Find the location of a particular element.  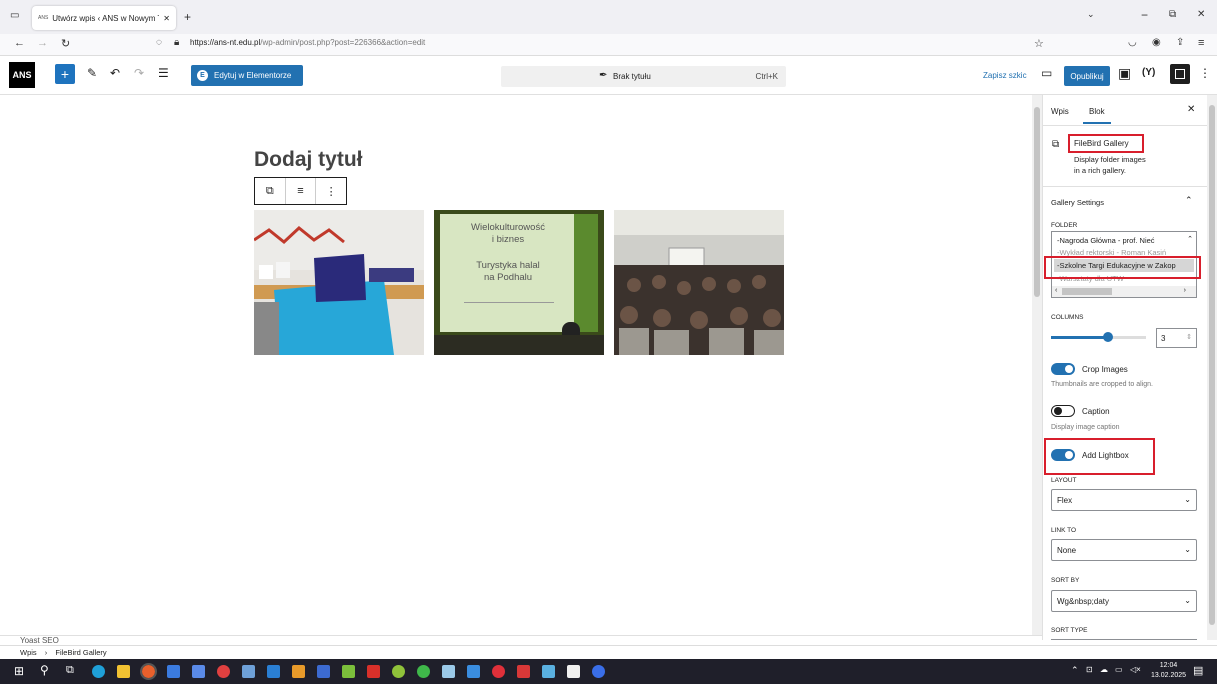

link-to-select: None ⌄ is located at coordinates (1124, 550).